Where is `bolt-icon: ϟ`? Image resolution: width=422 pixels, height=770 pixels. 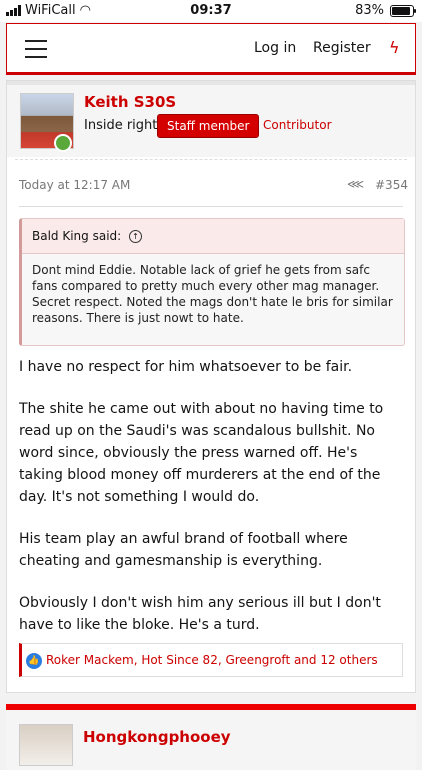 bolt-icon: ϟ is located at coordinates (394, 47).